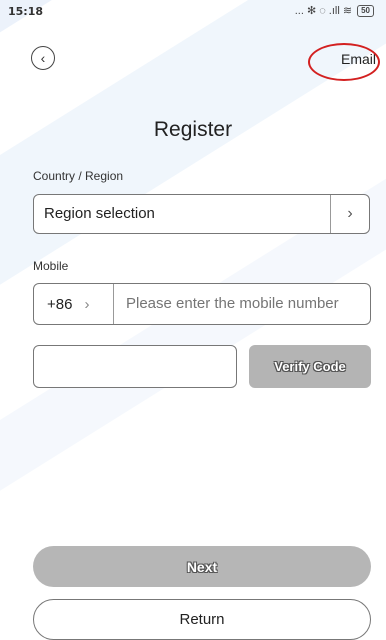 The width and height of the screenshot is (386, 640). I want to click on country-code-value: +86, so click(60, 304).